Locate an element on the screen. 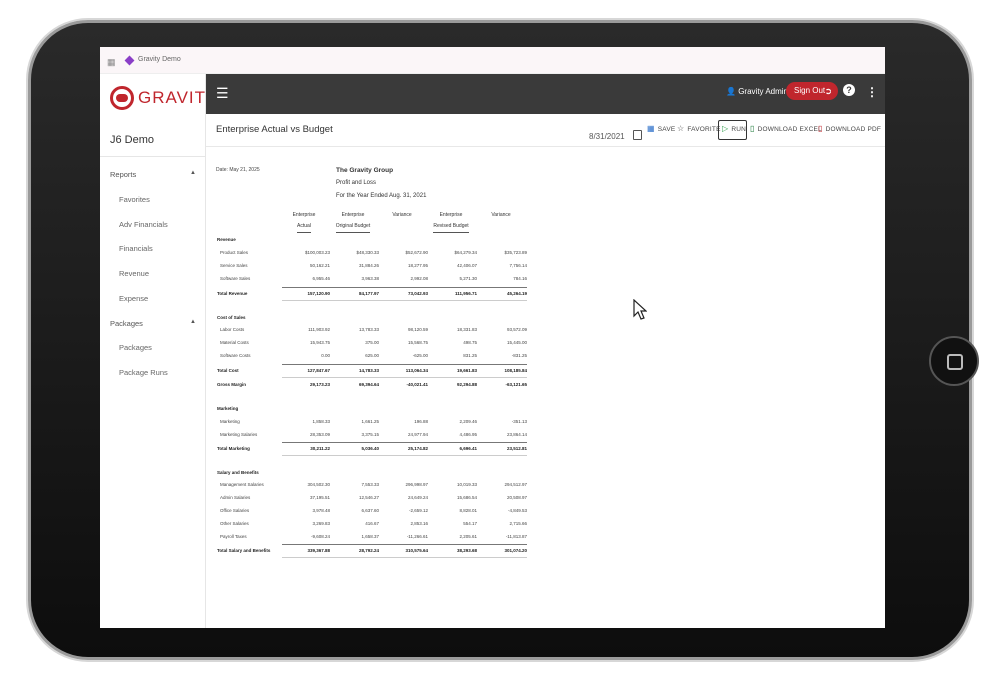 The height and width of the screenshot is (681, 1000). table-cell: 3,375.15 is located at coordinates (370, 434).